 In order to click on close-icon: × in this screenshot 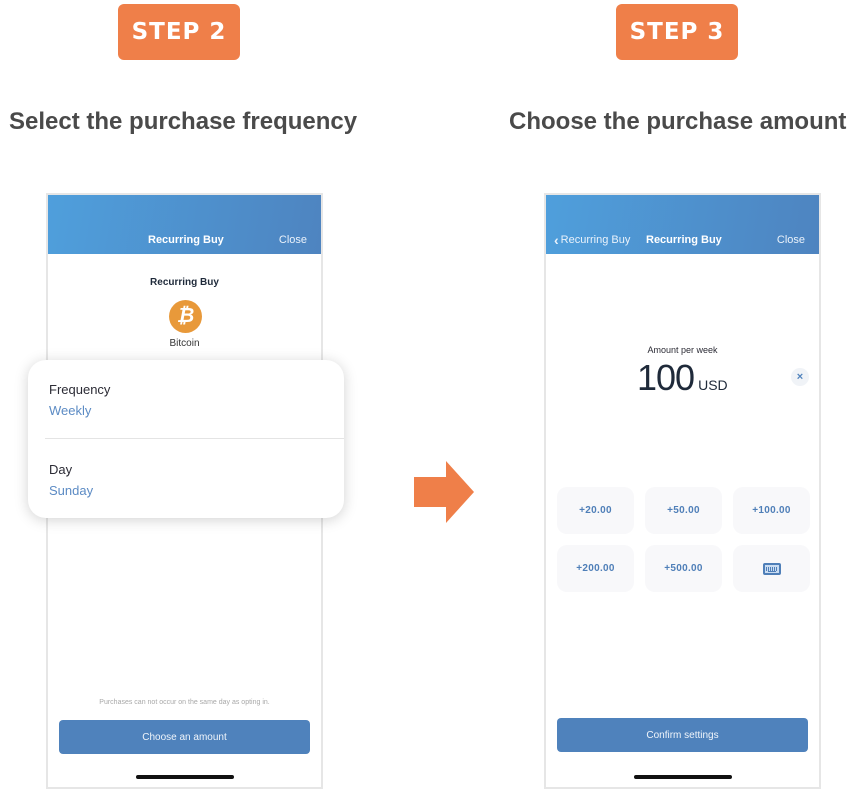, I will do `click(800, 377)`.